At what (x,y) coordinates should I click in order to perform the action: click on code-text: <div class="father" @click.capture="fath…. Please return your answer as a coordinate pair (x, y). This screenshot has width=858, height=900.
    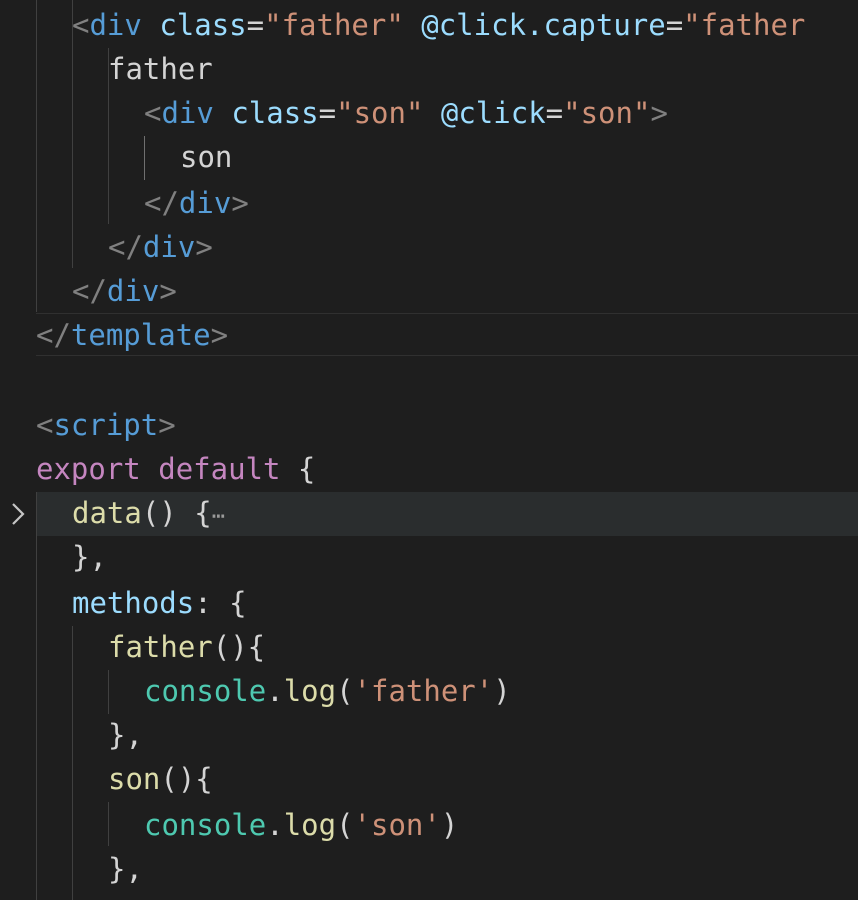
    Looking at the image, I should click on (438, 25).